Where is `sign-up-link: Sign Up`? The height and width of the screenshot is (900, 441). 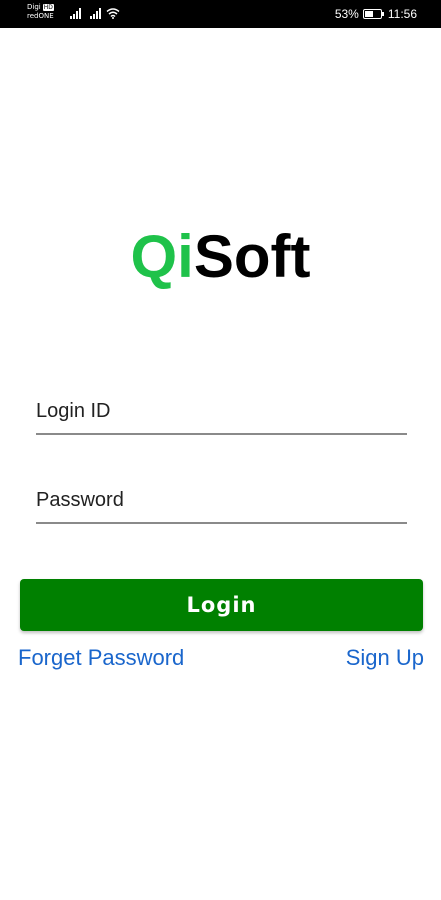
sign-up-link: Sign Up is located at coordinates (385, 658).